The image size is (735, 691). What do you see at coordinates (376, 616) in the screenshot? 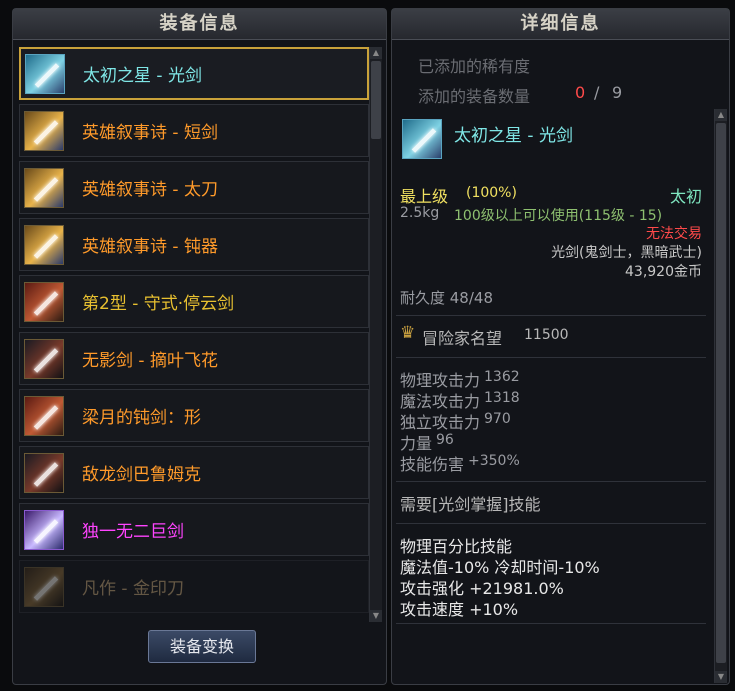
I see `scroll-down-icon: ▼` at bounding box center [376, 616].